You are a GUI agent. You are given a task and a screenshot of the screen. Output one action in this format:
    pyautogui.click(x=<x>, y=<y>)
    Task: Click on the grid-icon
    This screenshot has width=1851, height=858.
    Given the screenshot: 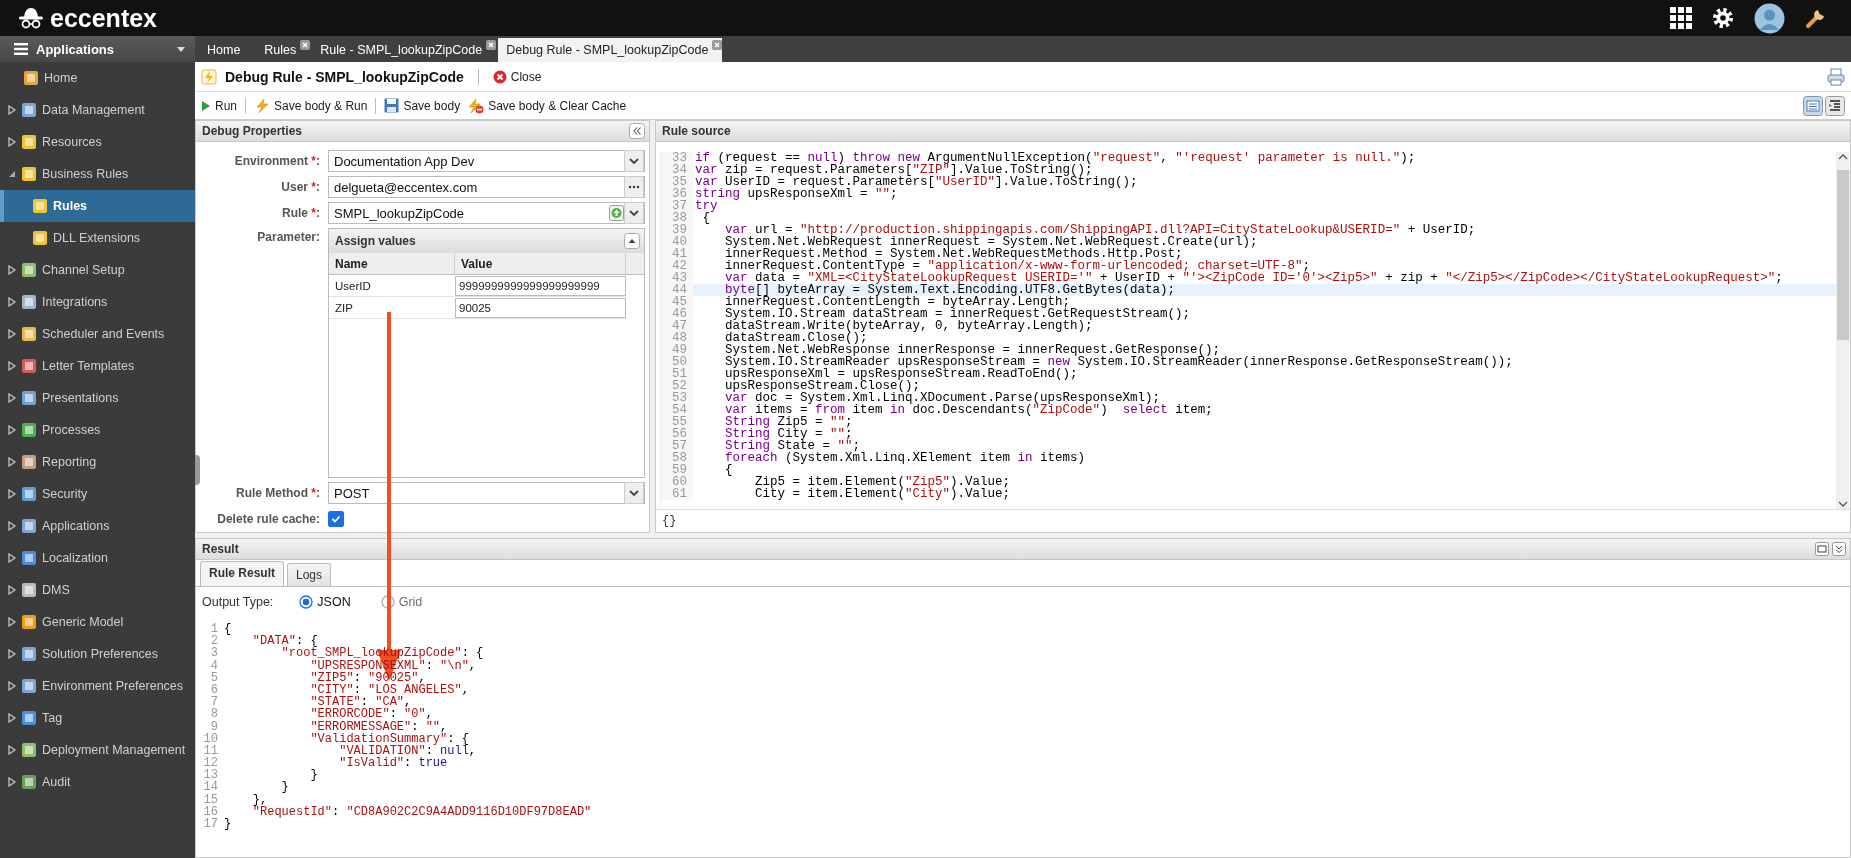 What is the action you would take?
    pyautogui.click(x=1681, y=18)
    